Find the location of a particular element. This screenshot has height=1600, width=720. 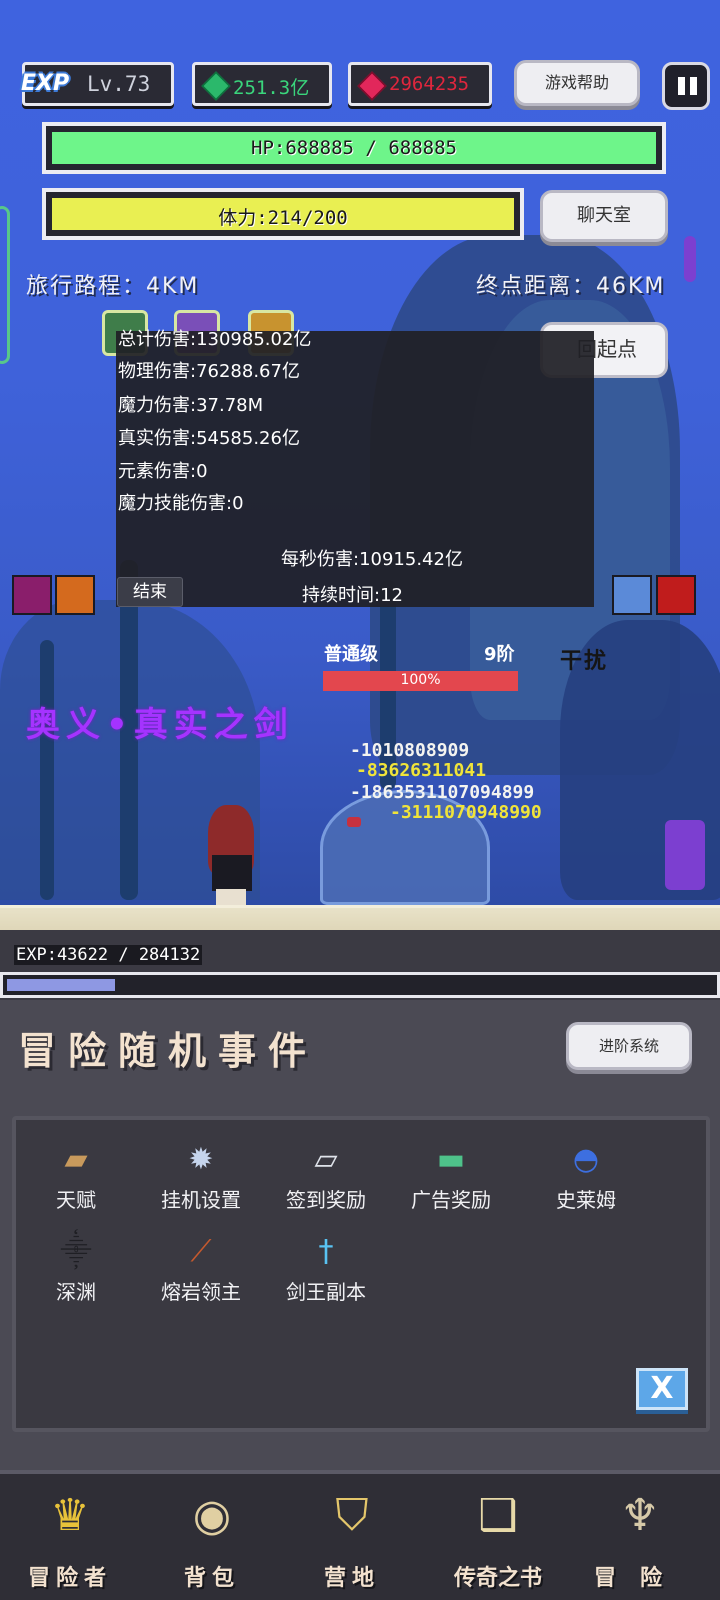

gem-currency: 251.3亿 is located at coordinates (262, 84).